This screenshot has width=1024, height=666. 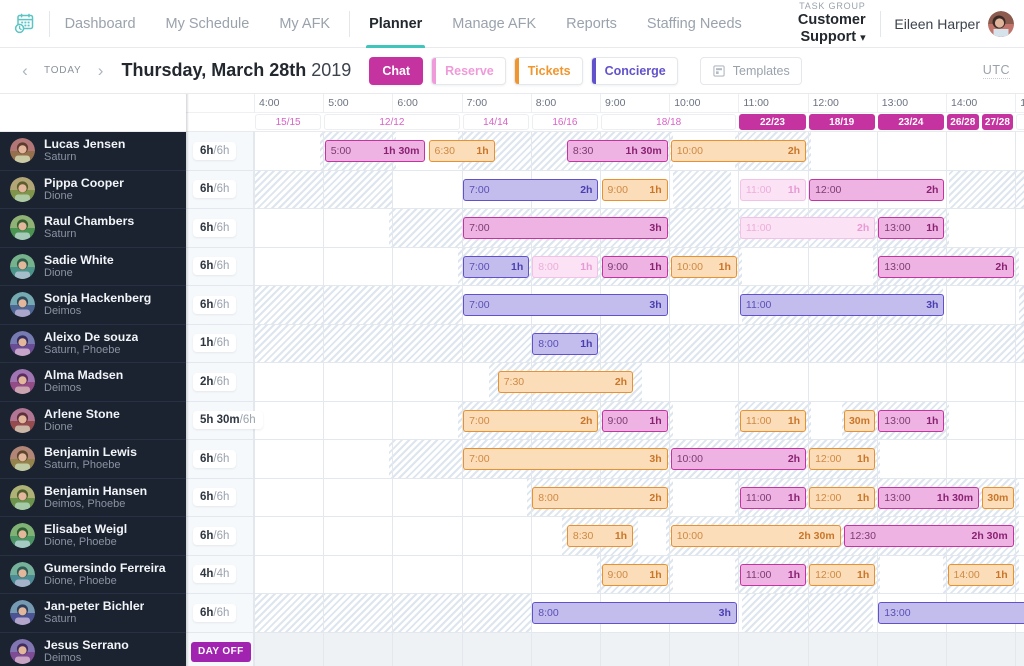 What do you see at coordinates (565, 343) in the screenshot?
I see `shift-block-concierge: 8:00 1h` at bounding box center [565, 343].